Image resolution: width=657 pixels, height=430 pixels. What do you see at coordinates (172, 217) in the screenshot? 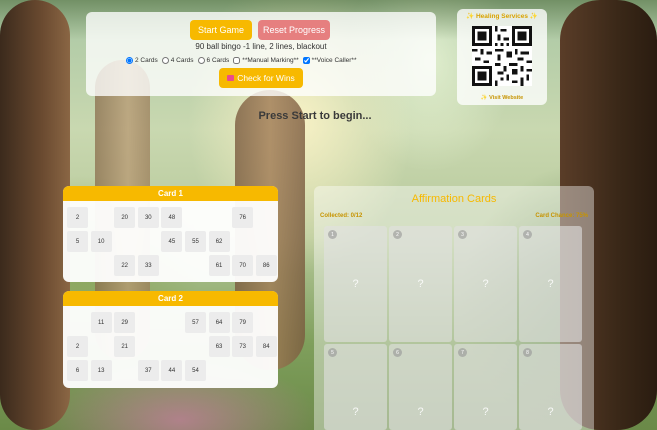
I see `bingo-cell: 48` at bounding box center [172, 217].